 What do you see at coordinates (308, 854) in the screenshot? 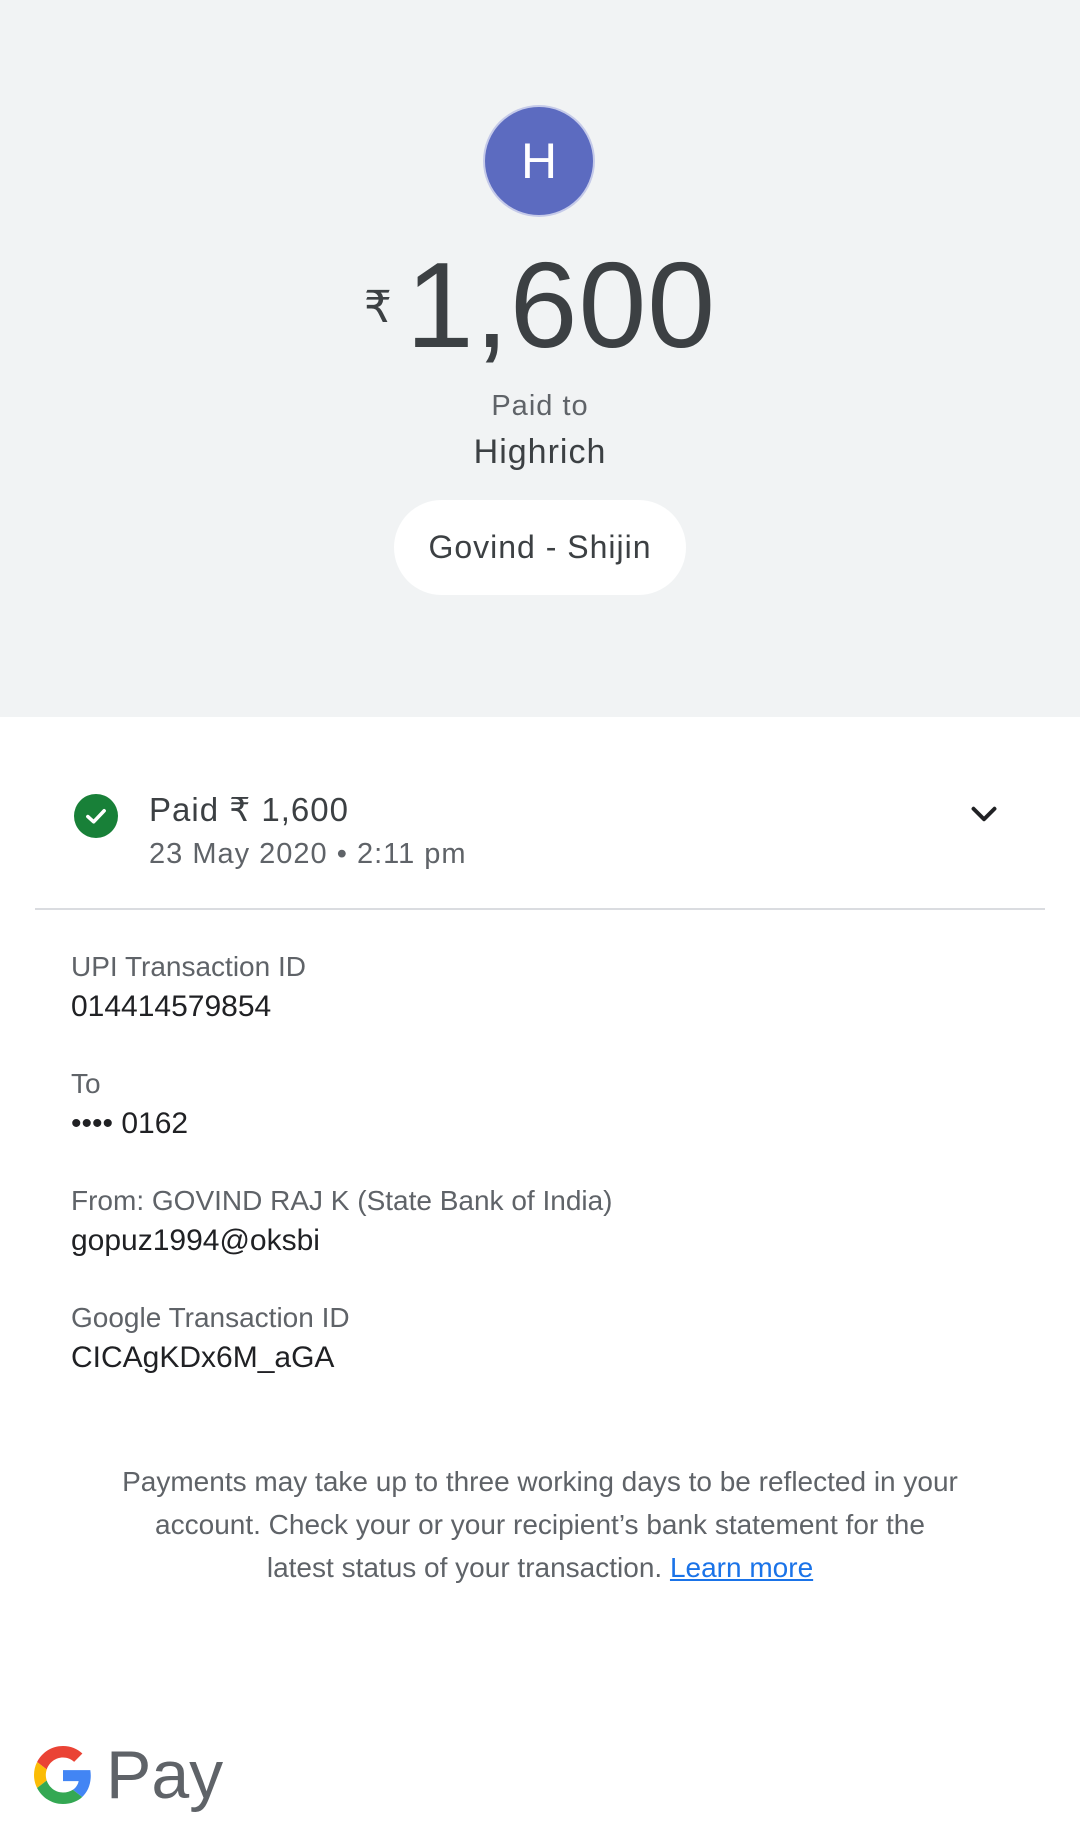
I see `status-date: 23 May 2020 • 2:11 pm` at bounding box center [308, 854].